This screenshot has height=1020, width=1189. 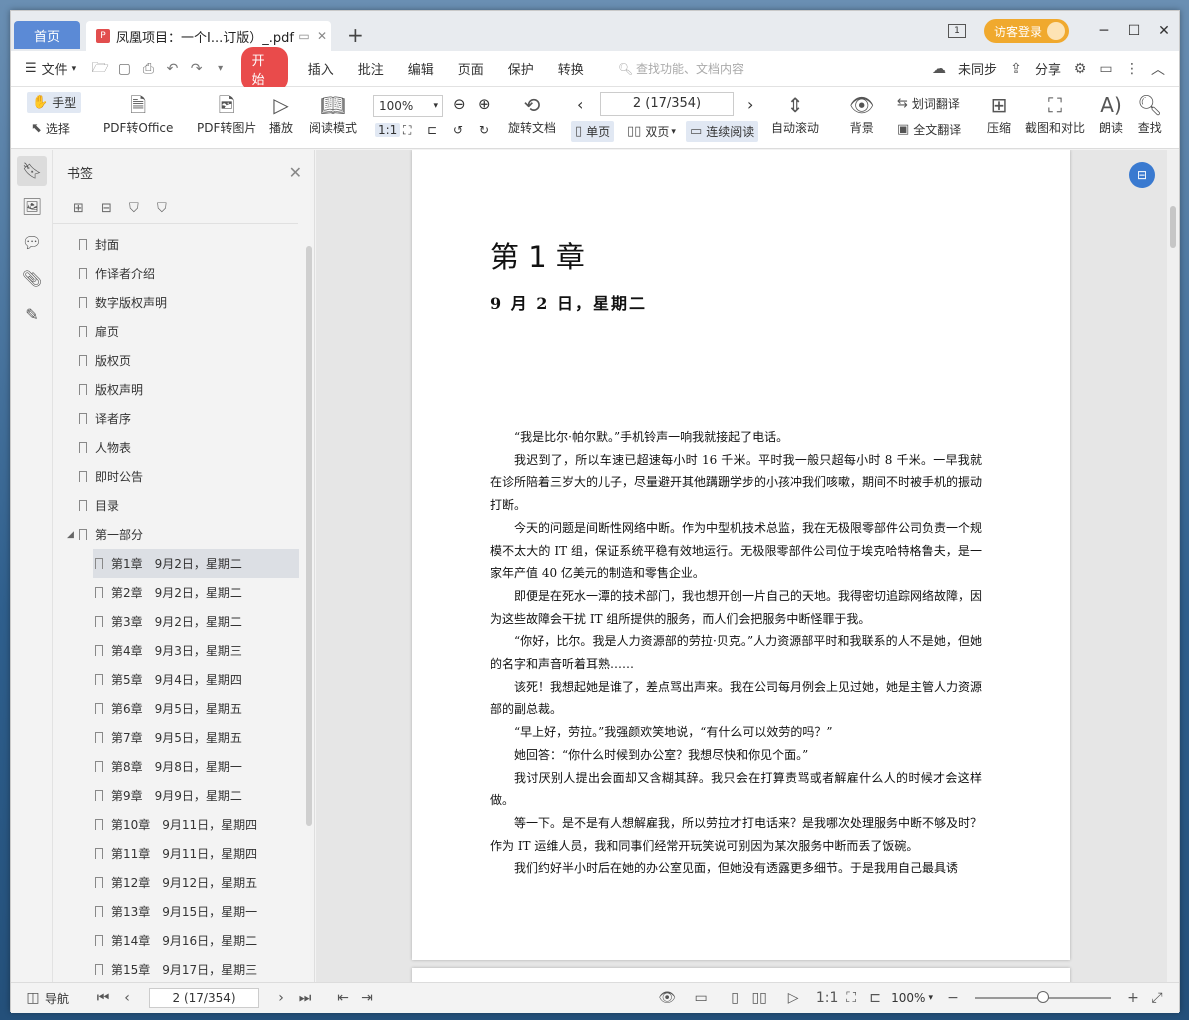 I want to click on settings-icon: ⚙, so click(x=1080, y=69).